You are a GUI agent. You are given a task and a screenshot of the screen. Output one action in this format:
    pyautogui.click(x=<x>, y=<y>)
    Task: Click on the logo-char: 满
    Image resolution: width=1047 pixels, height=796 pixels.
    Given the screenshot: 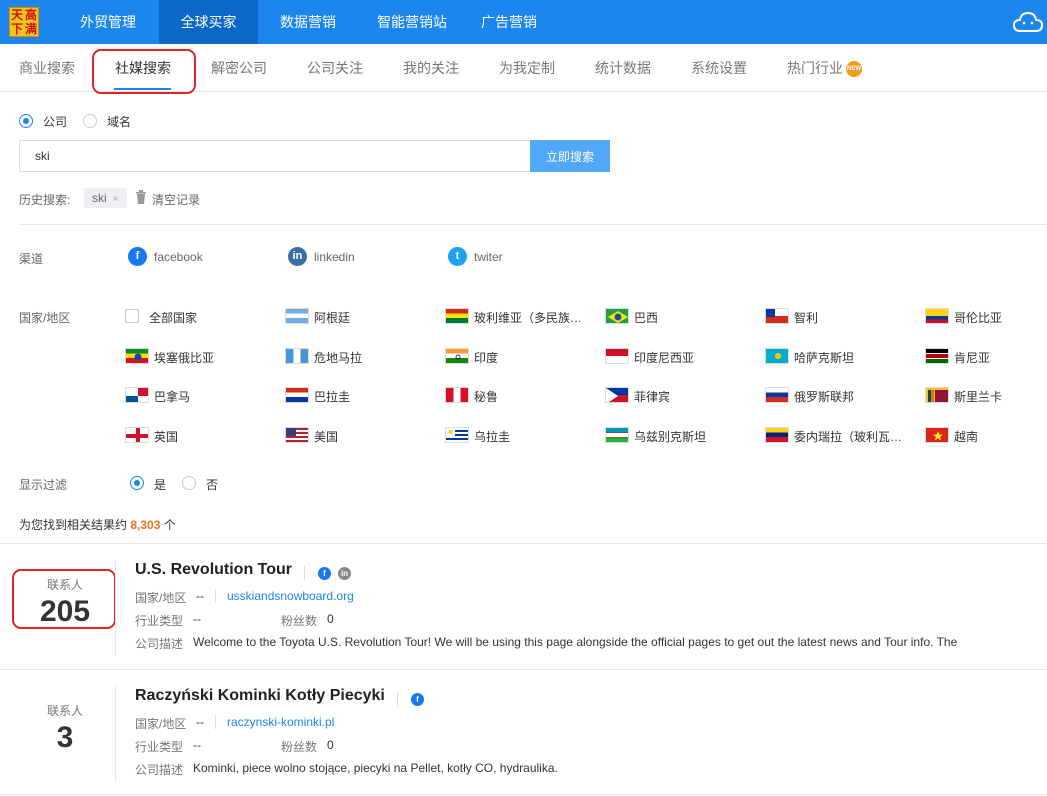 What is the action you would take?
    pyautogui.click(x=30, y=29)
    